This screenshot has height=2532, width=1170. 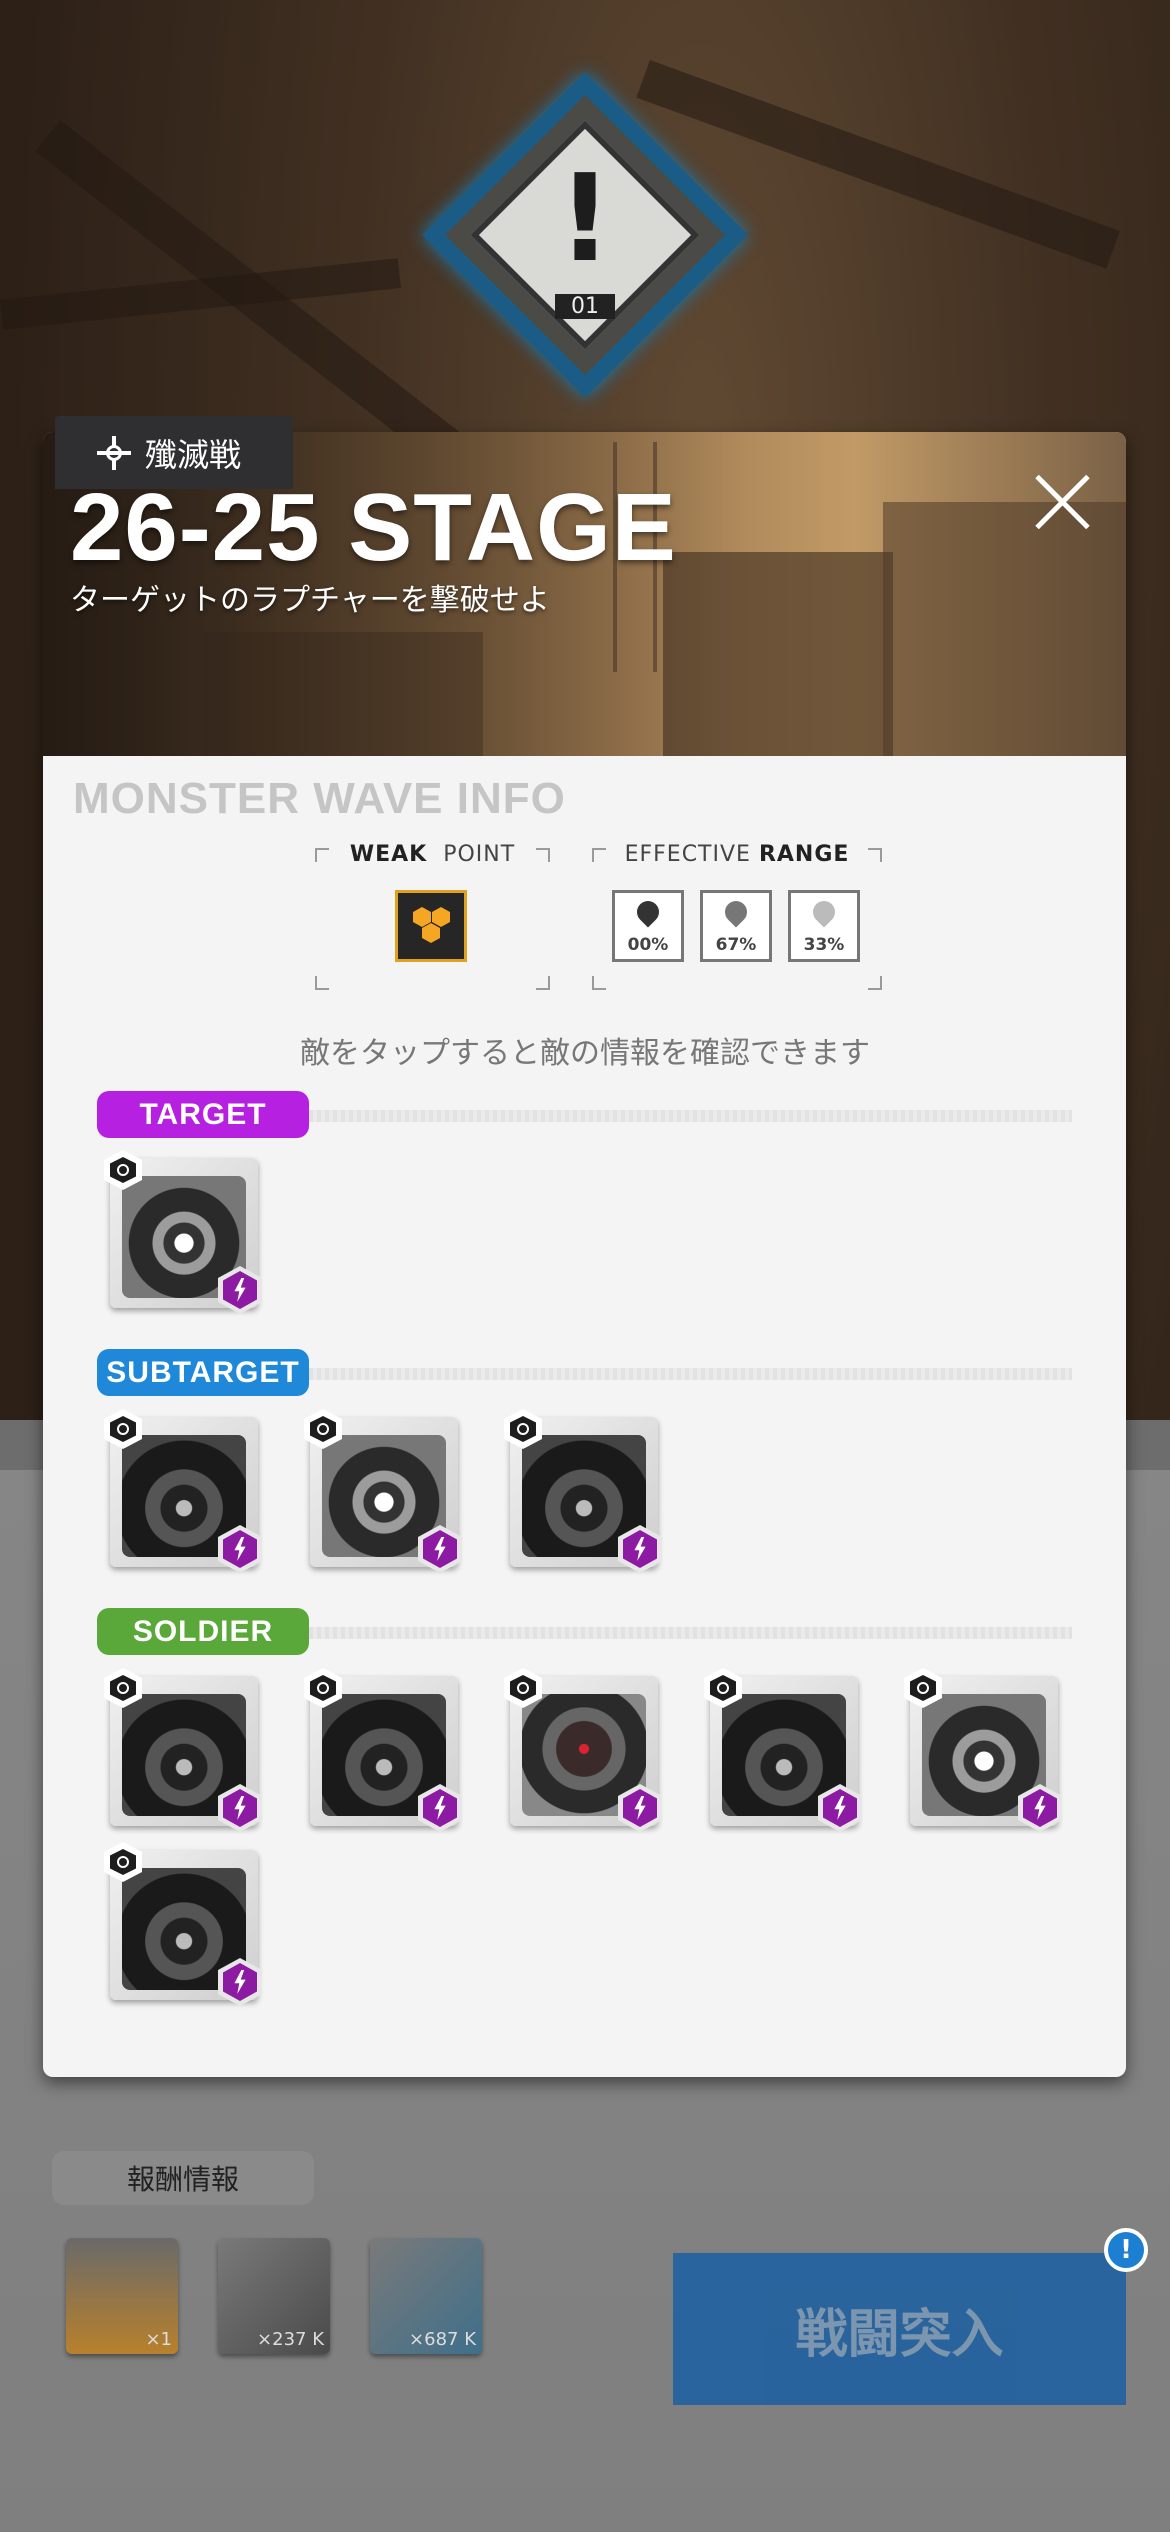 I want to click on warning-exclamation: !, so click(x=585, y=219).